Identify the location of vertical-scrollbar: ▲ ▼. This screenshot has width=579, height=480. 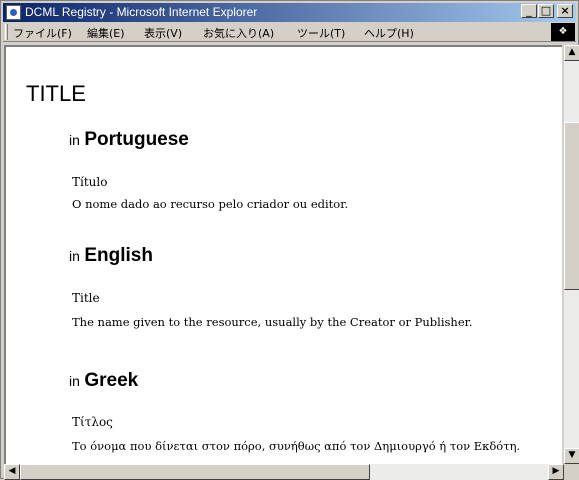
(571, 254).